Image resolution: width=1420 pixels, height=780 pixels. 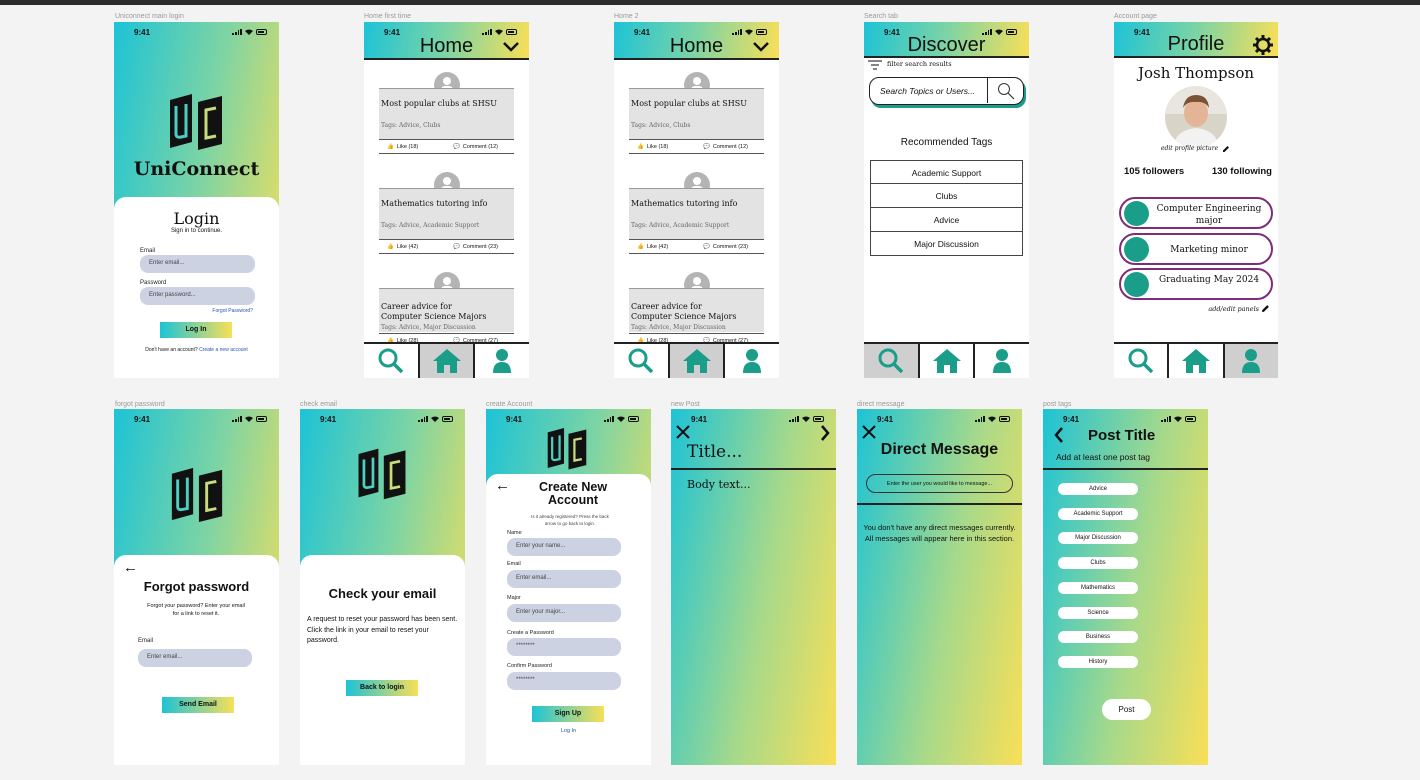 I want to click on send-email-button: Send Email, so click(x=198, y=705).